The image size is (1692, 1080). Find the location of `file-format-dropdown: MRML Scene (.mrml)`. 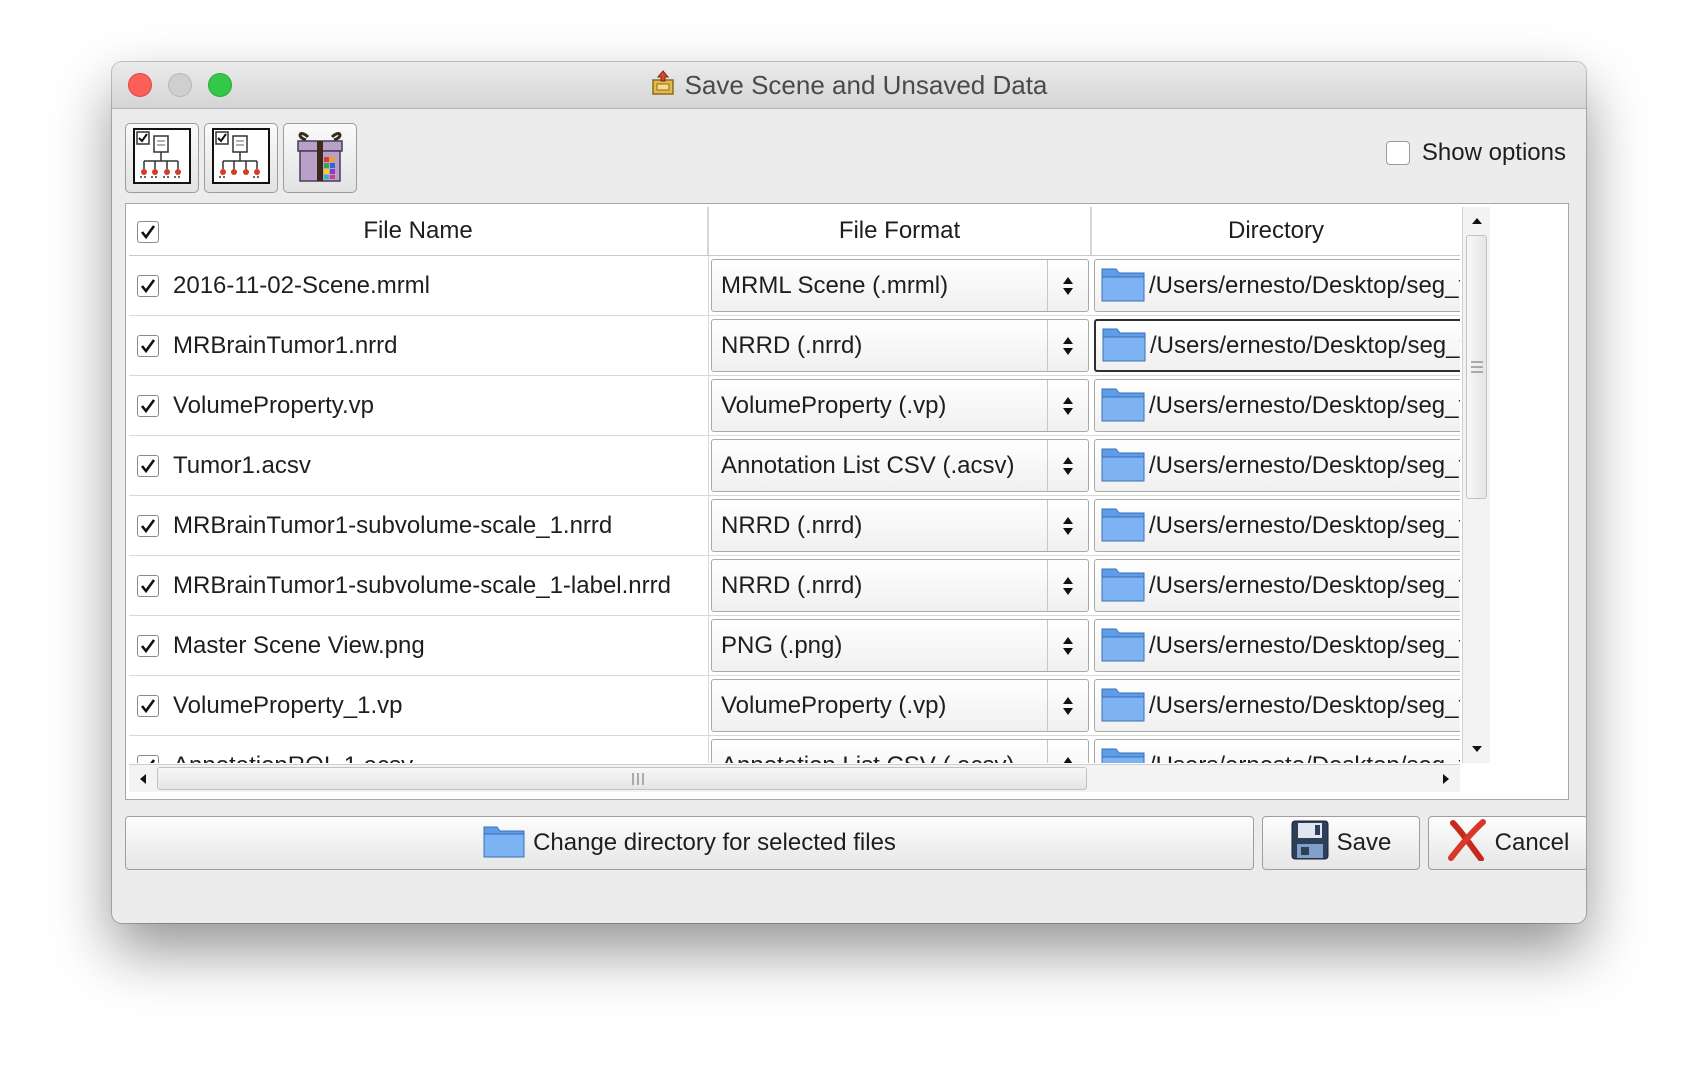

file-format-dropdown: MRML Scene (.mrml) is located at coordinates (900, 285).